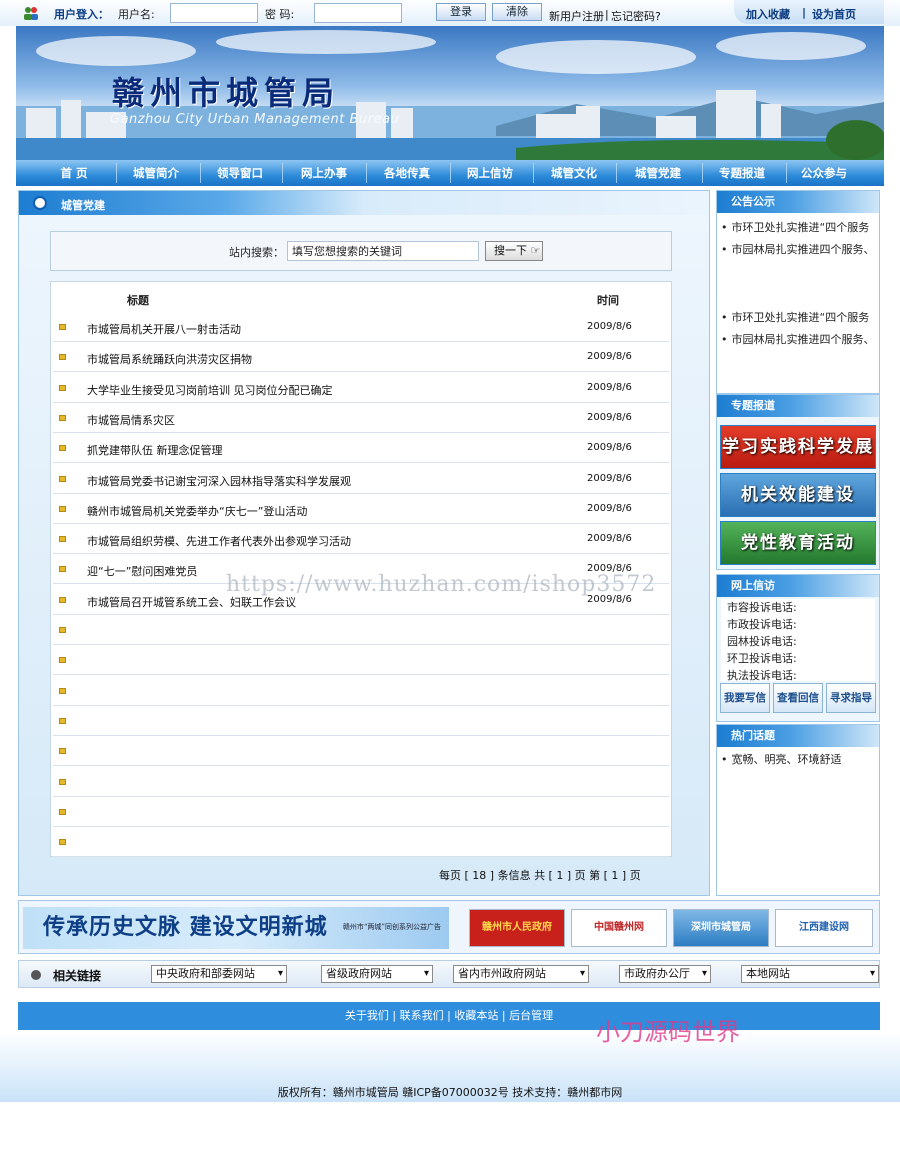 Image resolution: width=900 pixels, height=1166 pixels. I want to click on nav-online-petition: 网上信访, so click(490, 173).